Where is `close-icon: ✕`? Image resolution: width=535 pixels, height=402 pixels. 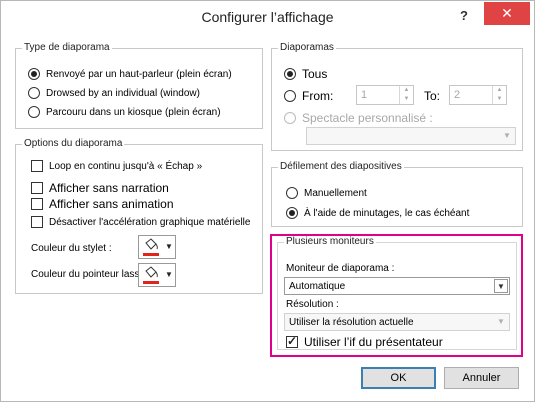 close-icon: ✕ is located at coordinates (507, 13).